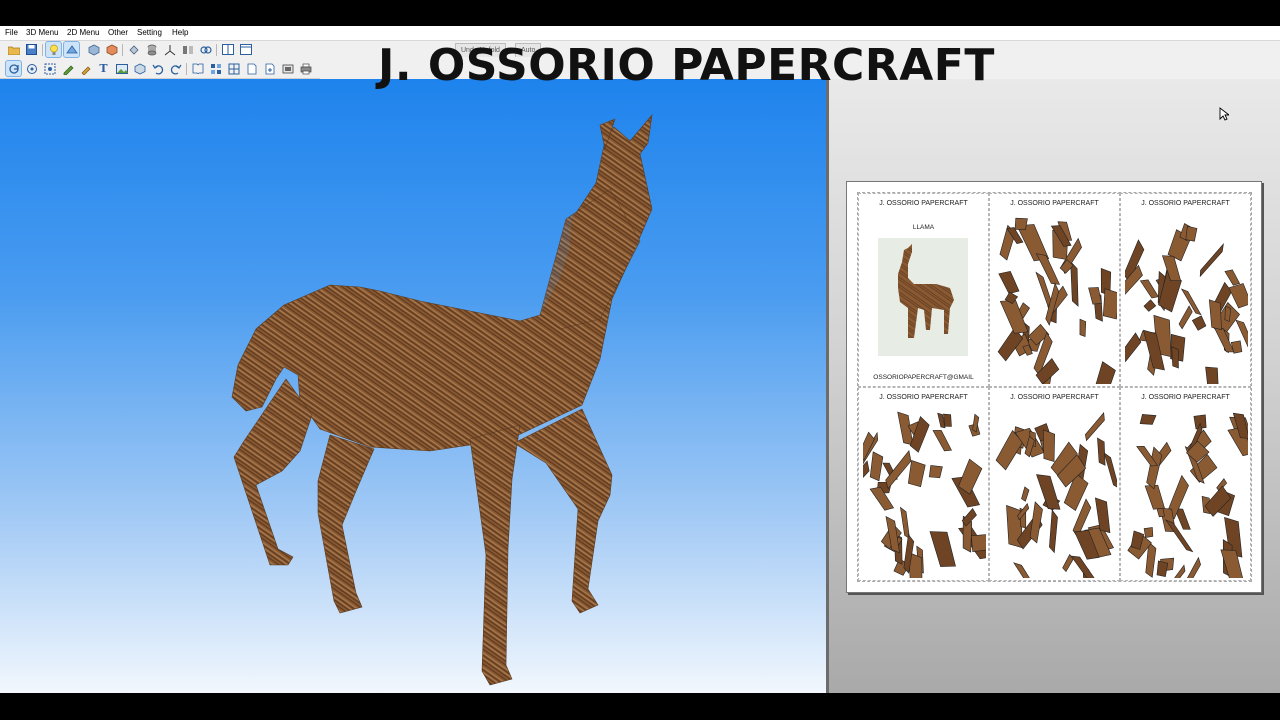 Image resolution: width=1280 pixels, height=720 pixels. I want to click on box-icon, so click(139, 68).